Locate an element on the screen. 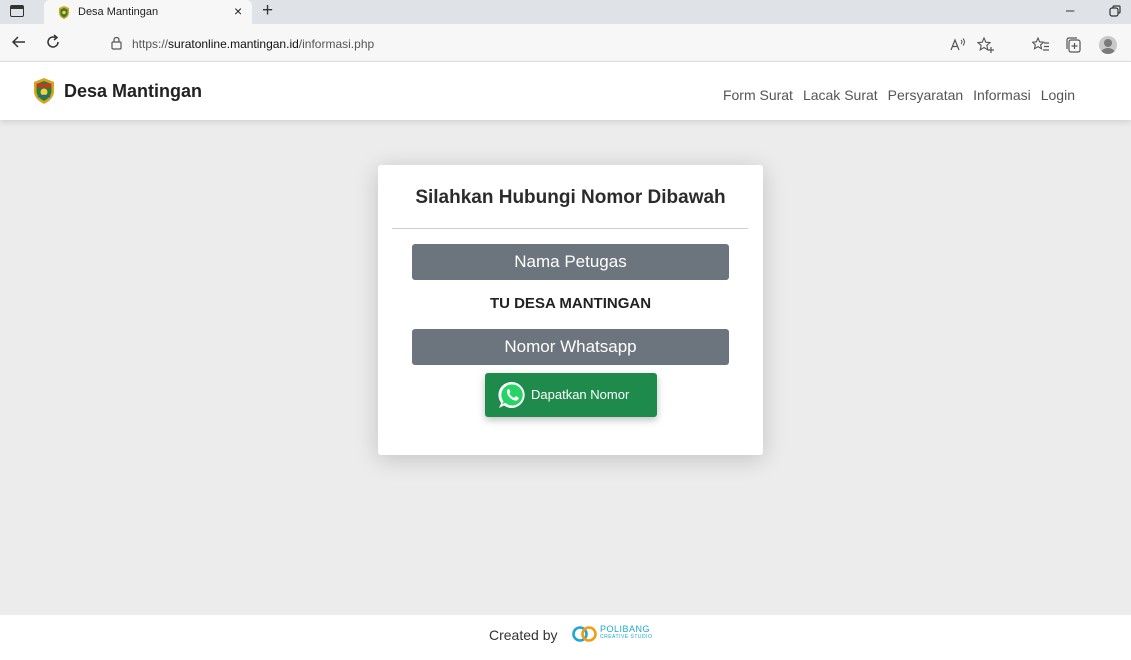  footer-brand-name: POLIBANG is located at coordinates (625, 629).